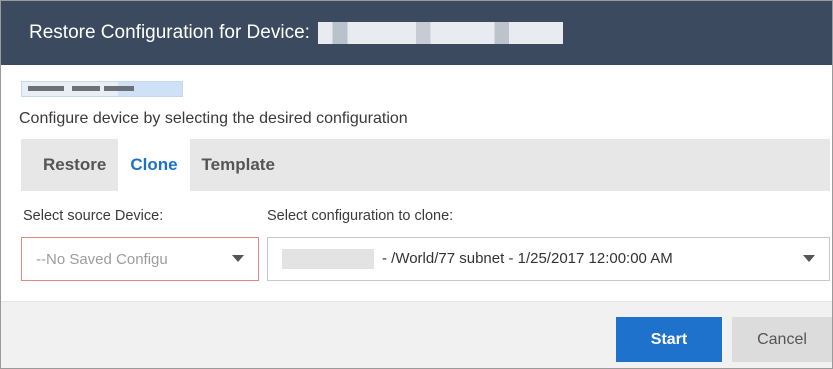  I want to click on tab-bar: Restore Clone Template, so click(425, 165).